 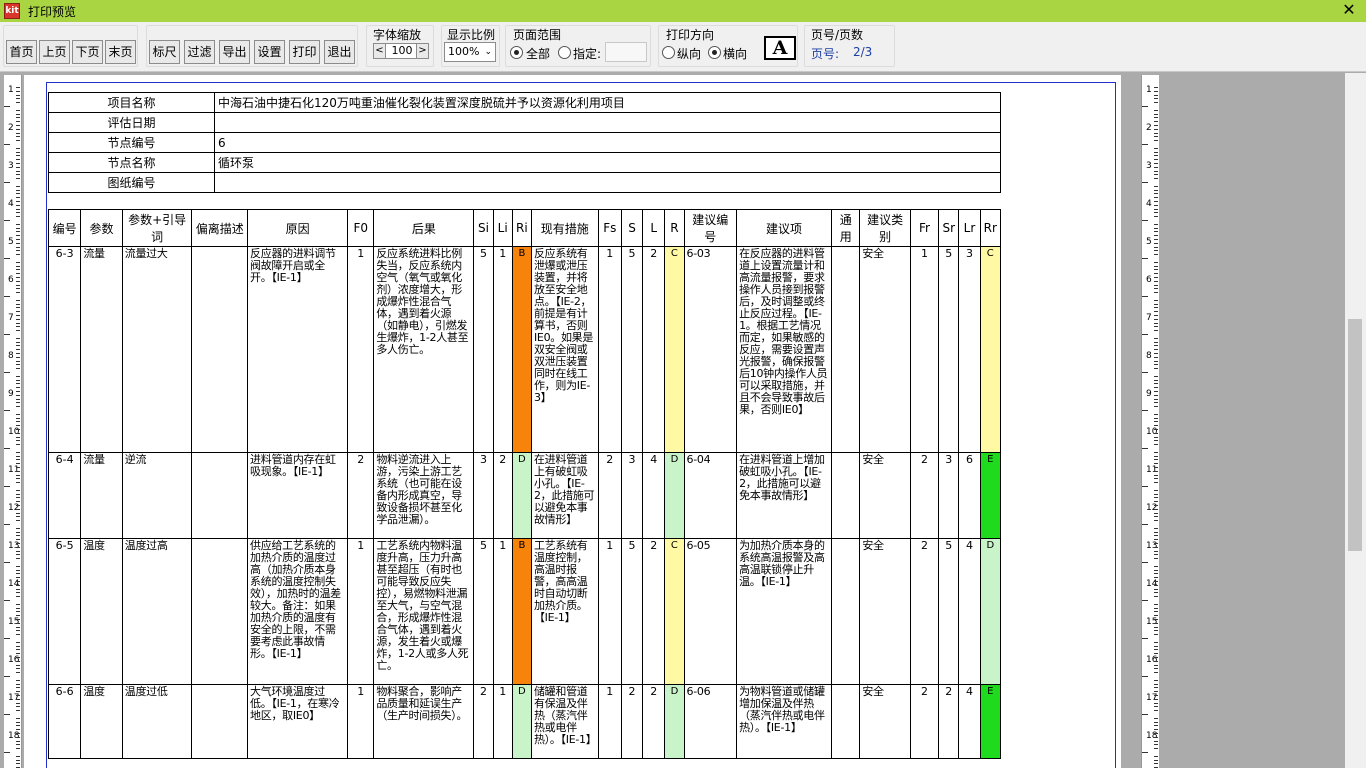 What do you see at coordinates (339, 52) in the screenshot?
I see `exit-button: 退出` at bounding box center [339, 52].